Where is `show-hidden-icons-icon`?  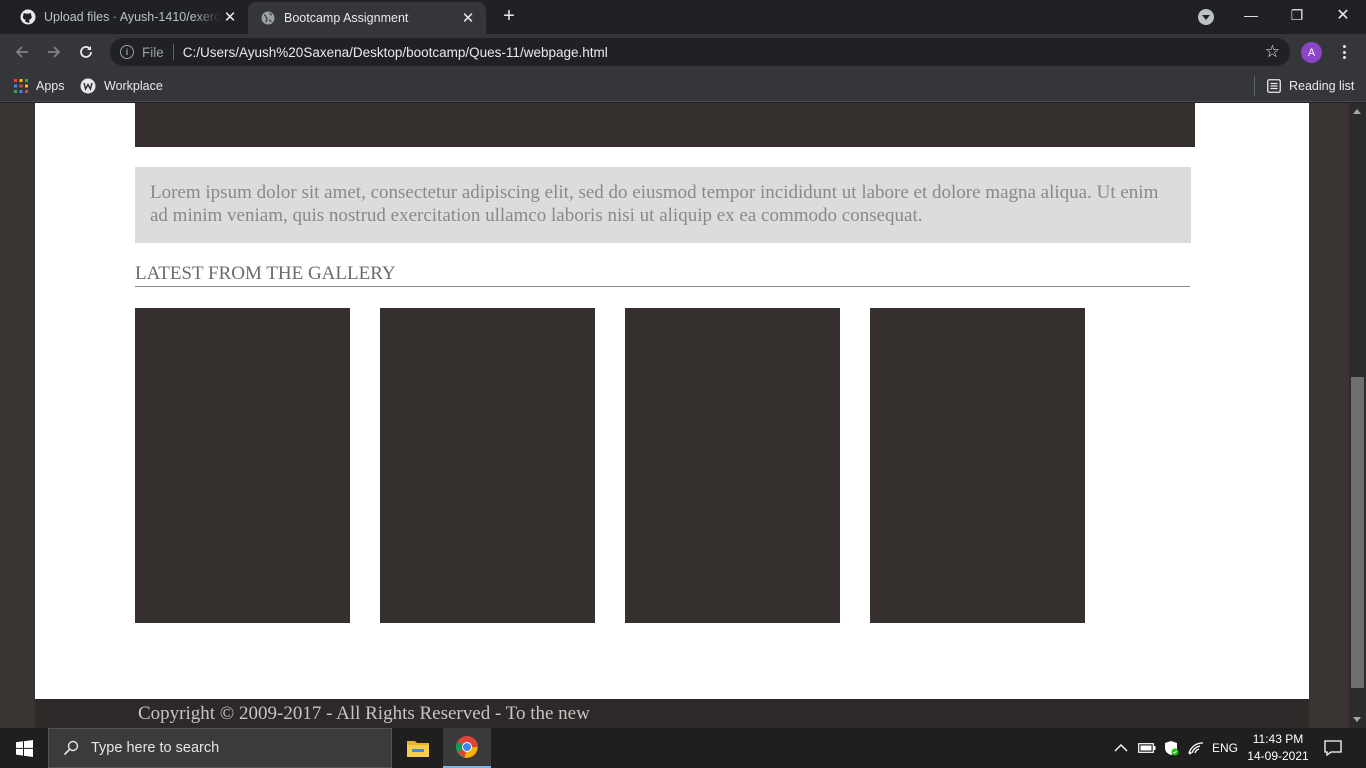
show-hidden-icons-icon is located at coordinates (1121, 748).